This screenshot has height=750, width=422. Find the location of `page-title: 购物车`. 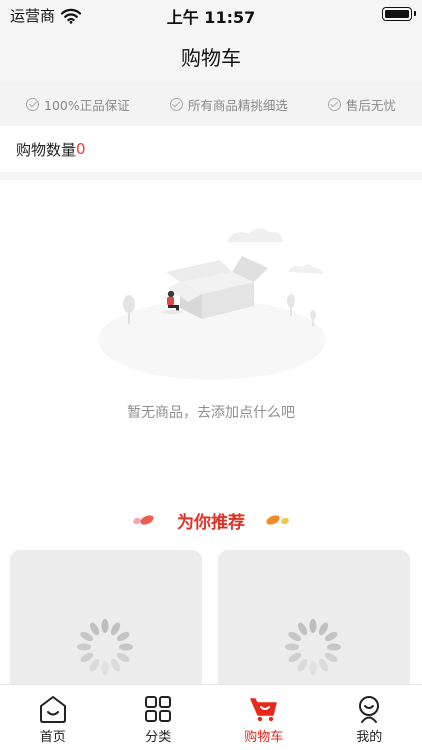

page-title: 购物车 is located at coordinates (211, 58).